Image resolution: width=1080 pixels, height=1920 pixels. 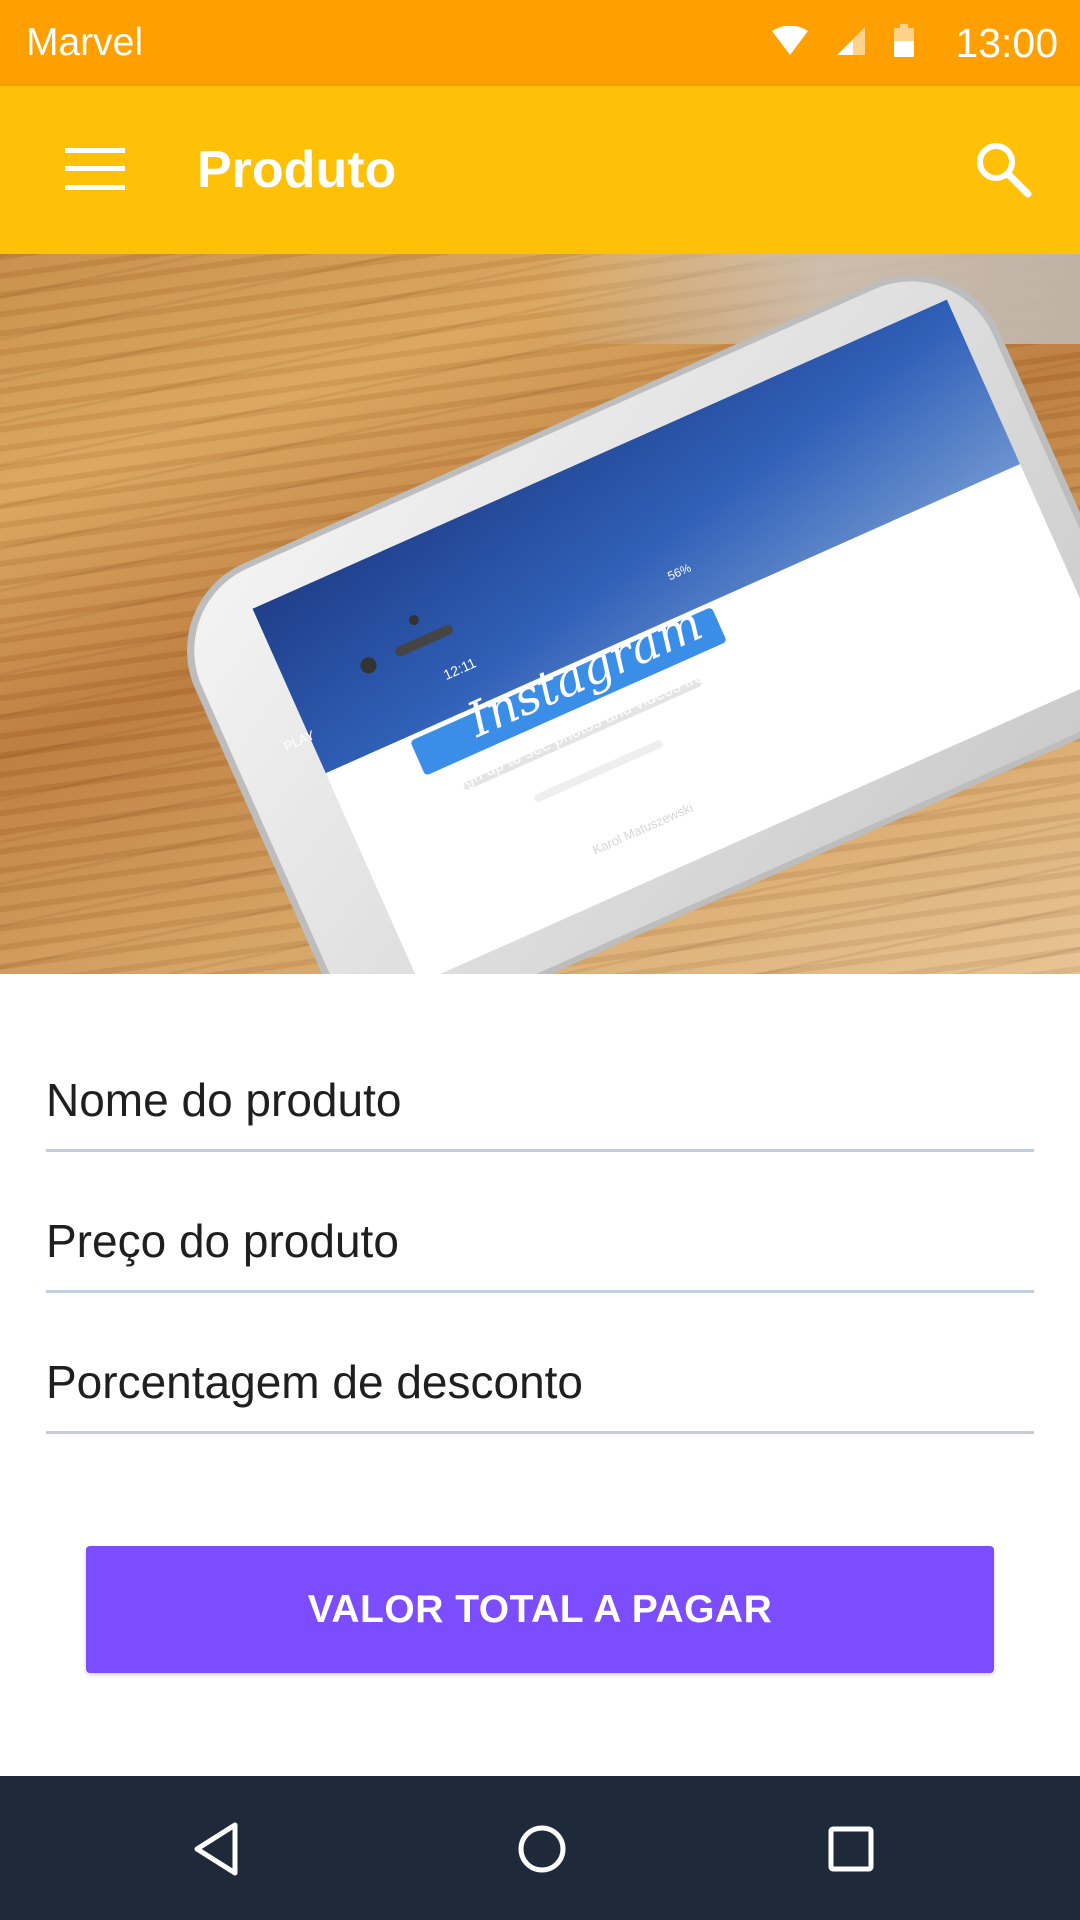 I want to click on product-name-field-wrapper, so click(x=540, y=1096).